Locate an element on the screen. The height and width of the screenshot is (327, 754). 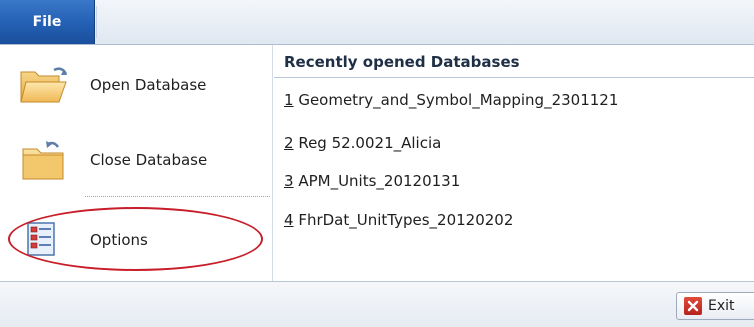
recent-item-name: APM_Units_20120131 is located at coordinates (377, 181).